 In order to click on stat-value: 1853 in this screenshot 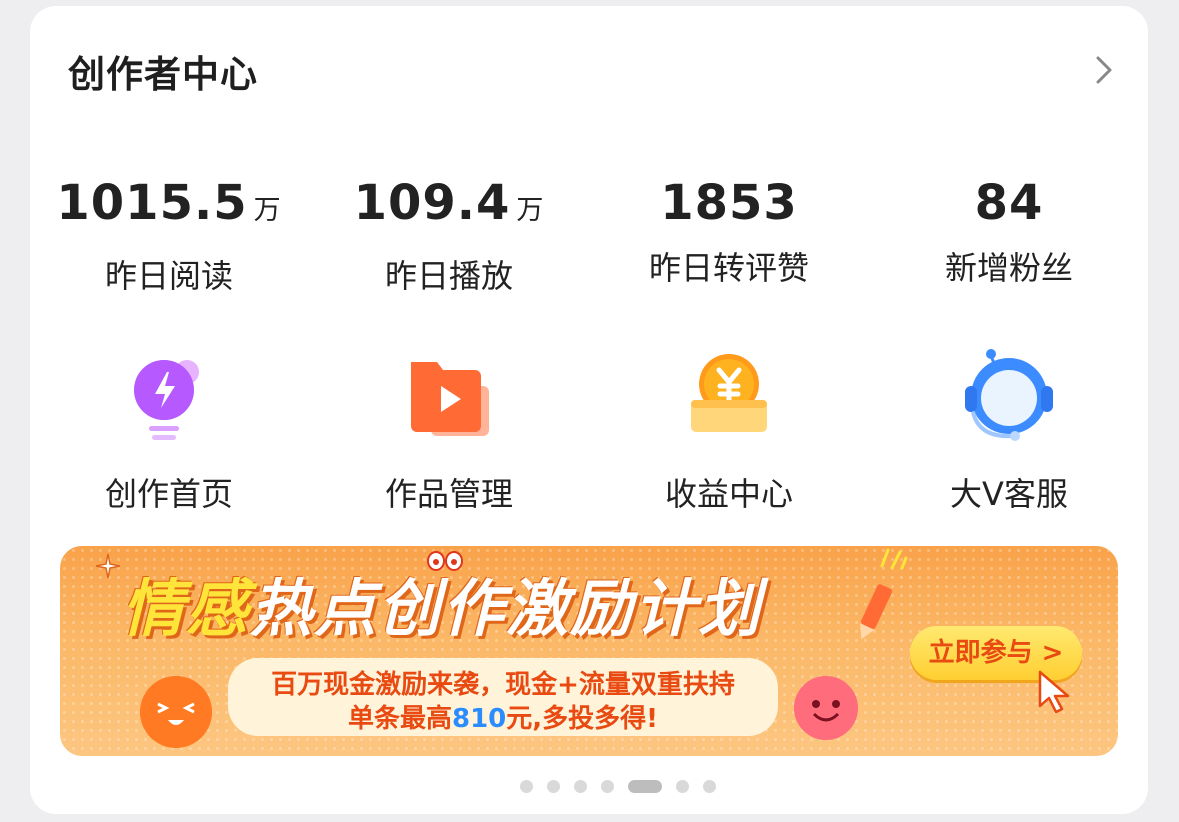, I will do `click(729, 203)`.